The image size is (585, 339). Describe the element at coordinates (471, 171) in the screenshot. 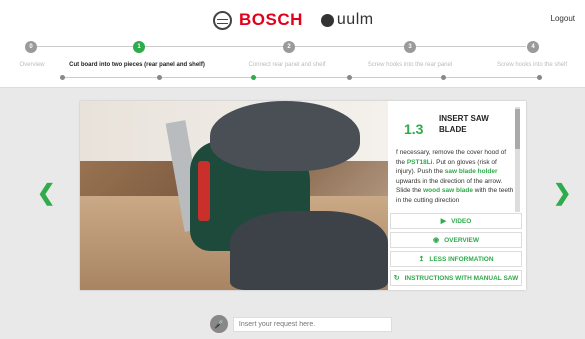

I see `highlighted-term: saw blade holder` at that location.